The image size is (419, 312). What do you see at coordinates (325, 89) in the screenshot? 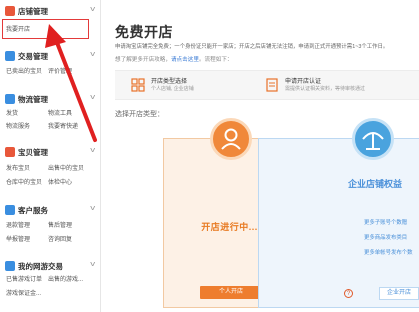
I see `step-desc: 需提供认证相关资料，等待审核通过` at bounding box center [325, 89].